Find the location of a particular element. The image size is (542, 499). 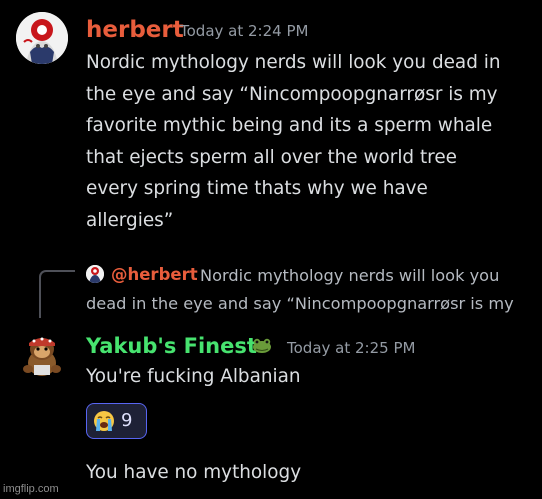

reply-mention: @herbert is located at coordinates (154, 275).